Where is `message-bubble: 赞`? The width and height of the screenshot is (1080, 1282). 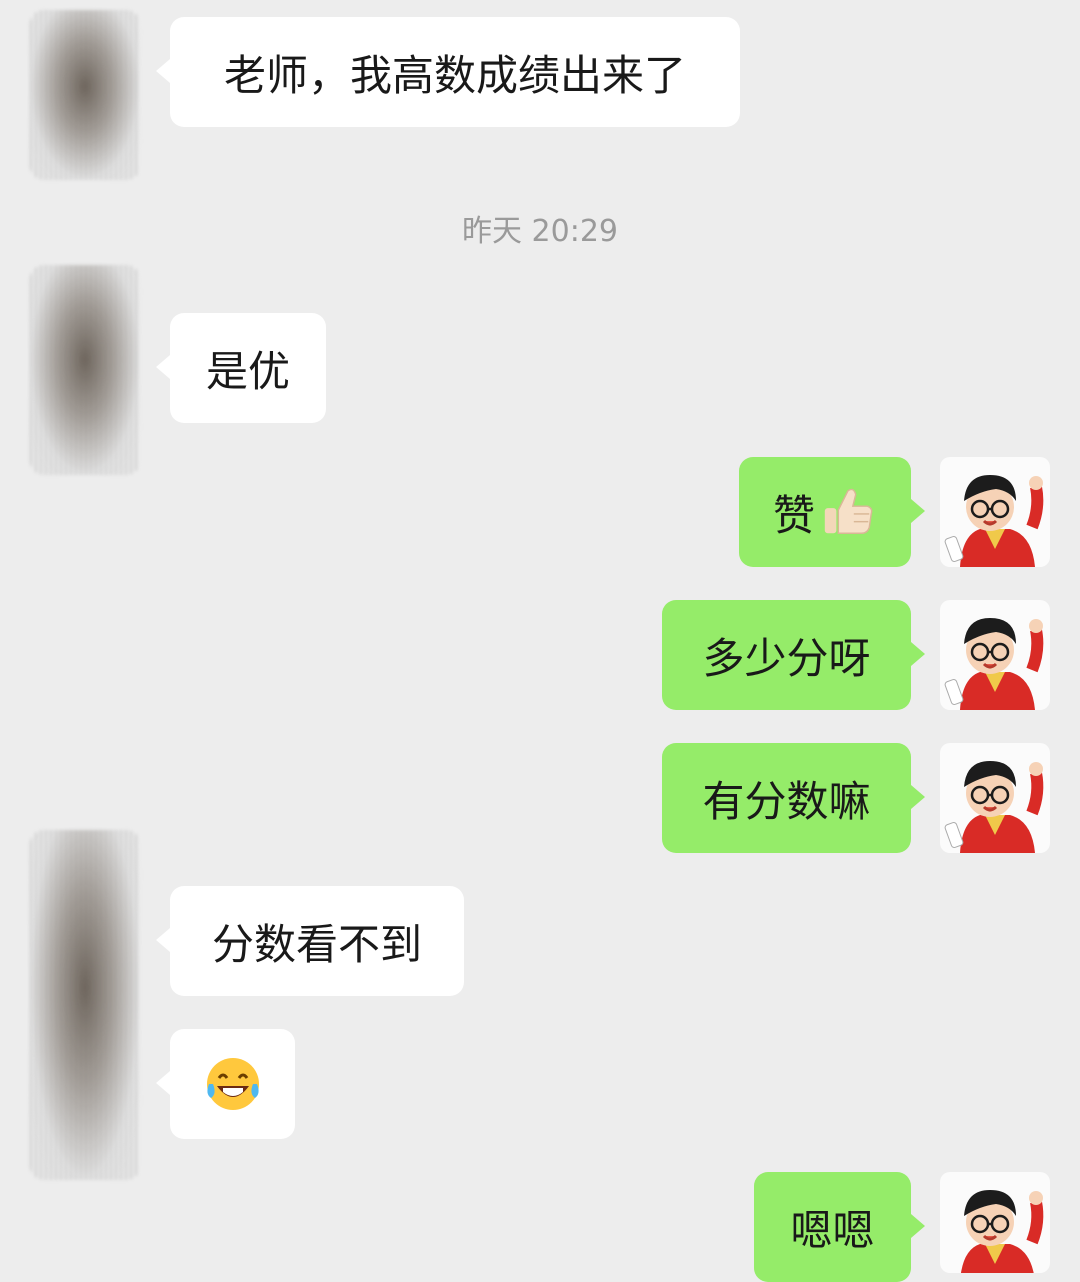 message-bubble: 赞 is located at coordinates (832, 512).